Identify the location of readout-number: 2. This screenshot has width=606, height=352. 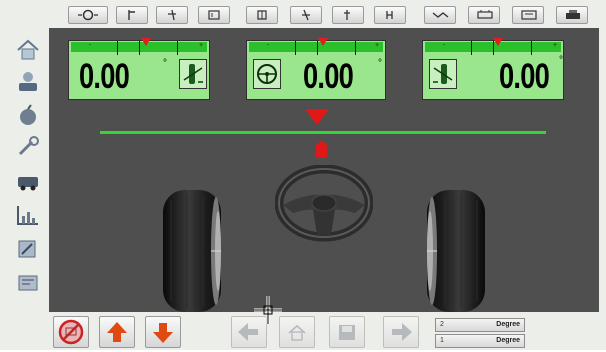
(442, 324).